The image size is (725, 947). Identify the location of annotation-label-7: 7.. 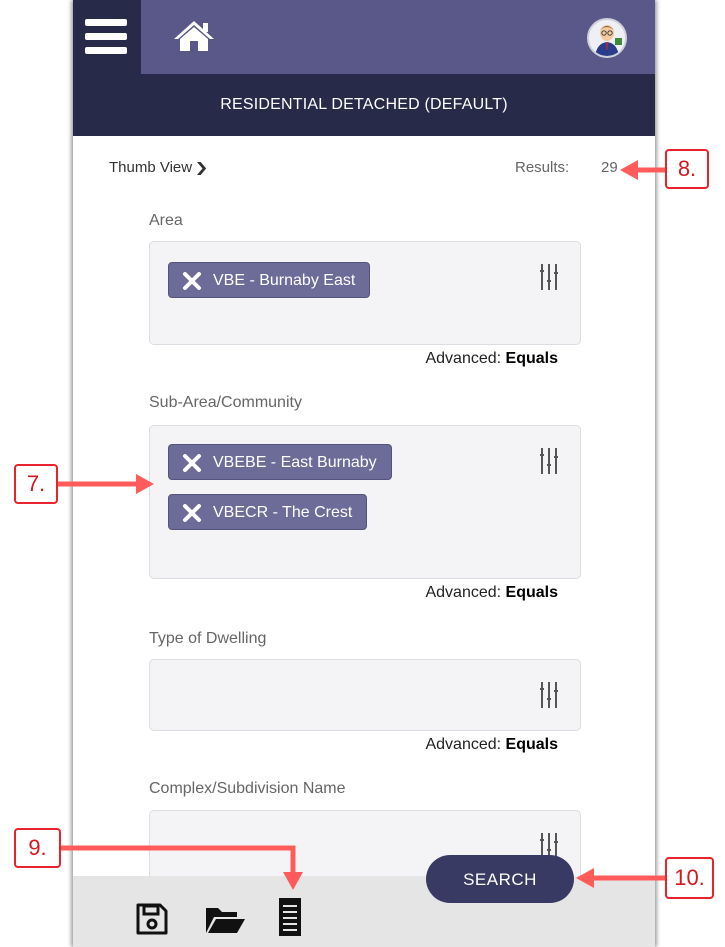
(36, 484).